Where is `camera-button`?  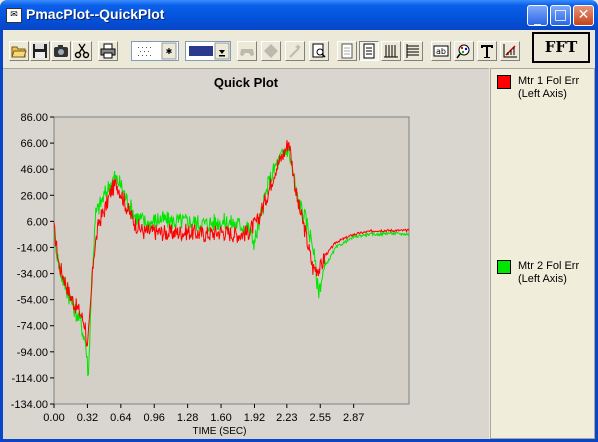
camera-button is located at coordinates (61, 51).